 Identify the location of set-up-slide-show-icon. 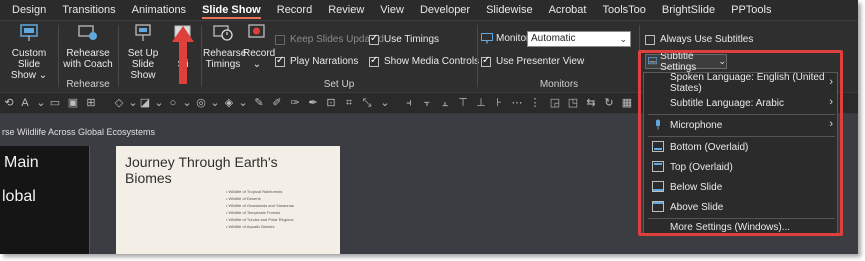
(143, 32).